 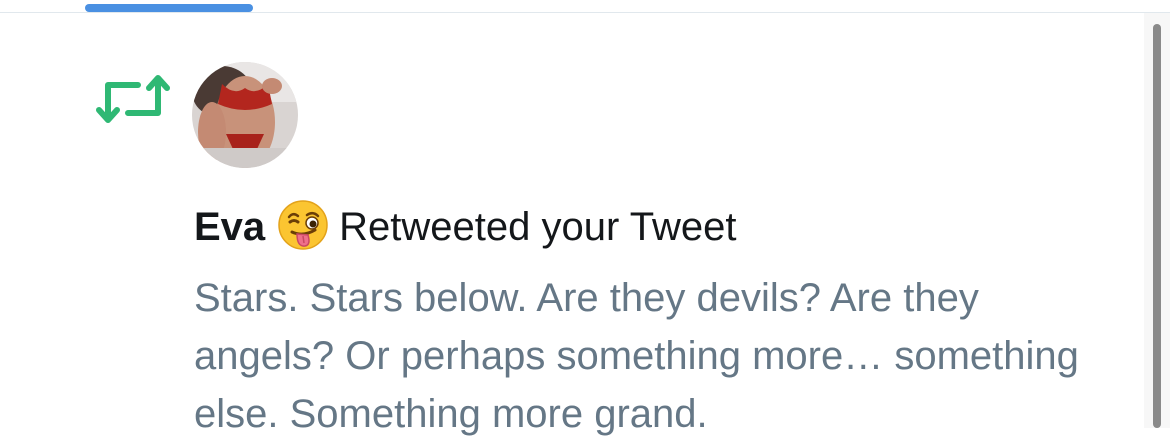 I want to click on scrollbar-thumb, so click(x=1157, y=226).